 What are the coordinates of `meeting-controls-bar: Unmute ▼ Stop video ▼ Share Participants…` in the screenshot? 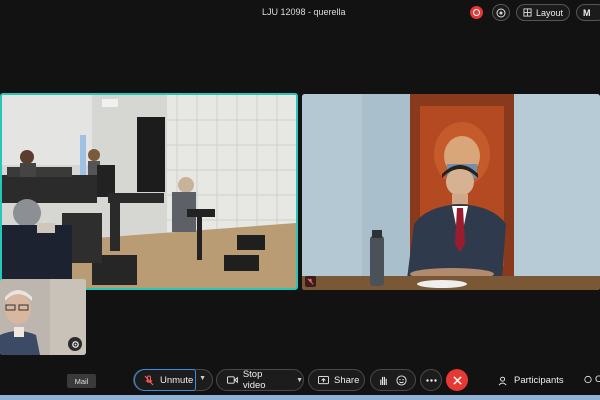 It's located at (300, 380).